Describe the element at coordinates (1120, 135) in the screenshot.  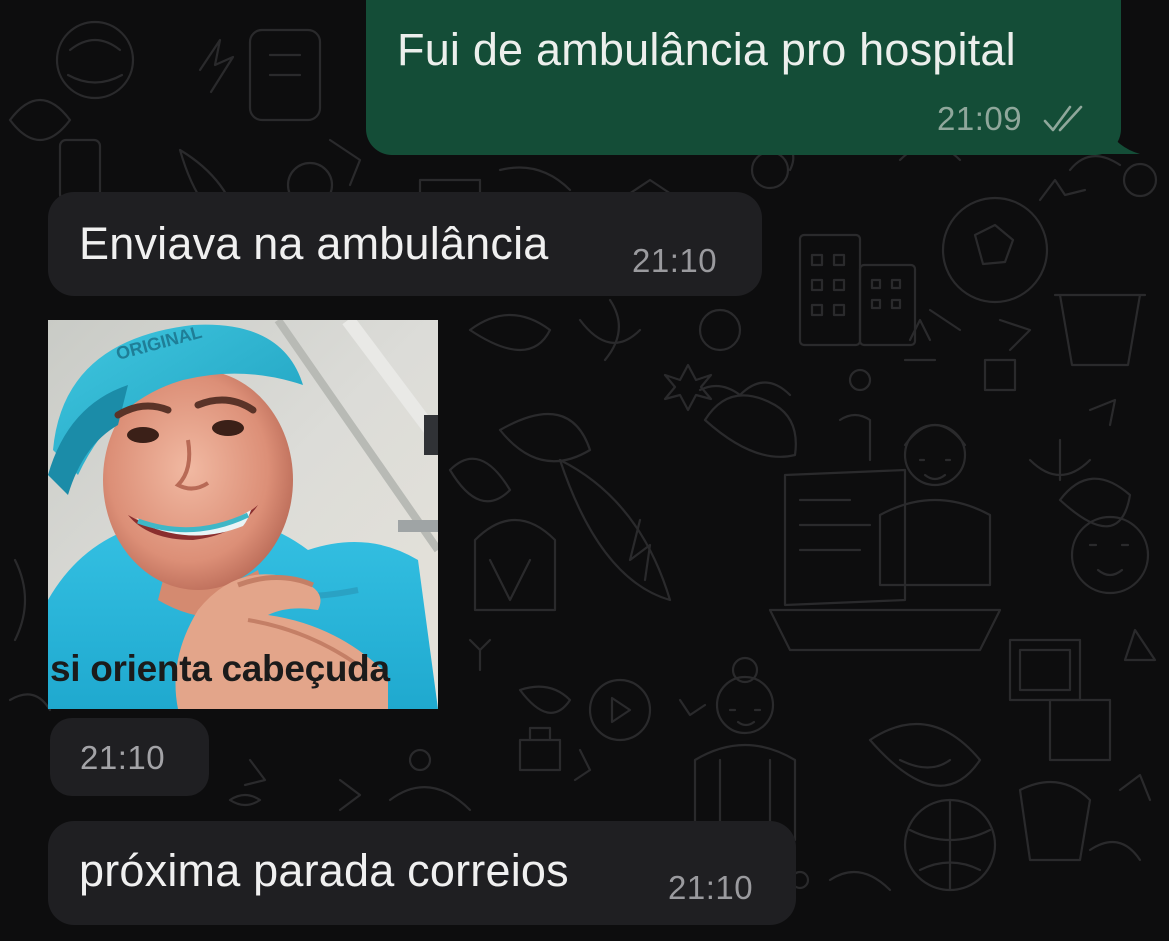
I see `outgoing-bubble-tail` at that location.